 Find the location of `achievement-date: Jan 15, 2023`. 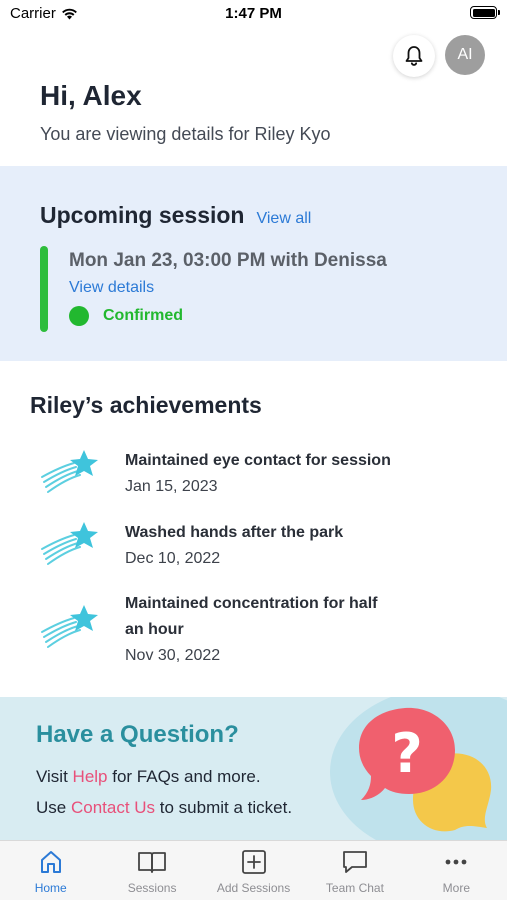

achievement-date: Jan 15, 2023 is located at coordinates (171, 486).